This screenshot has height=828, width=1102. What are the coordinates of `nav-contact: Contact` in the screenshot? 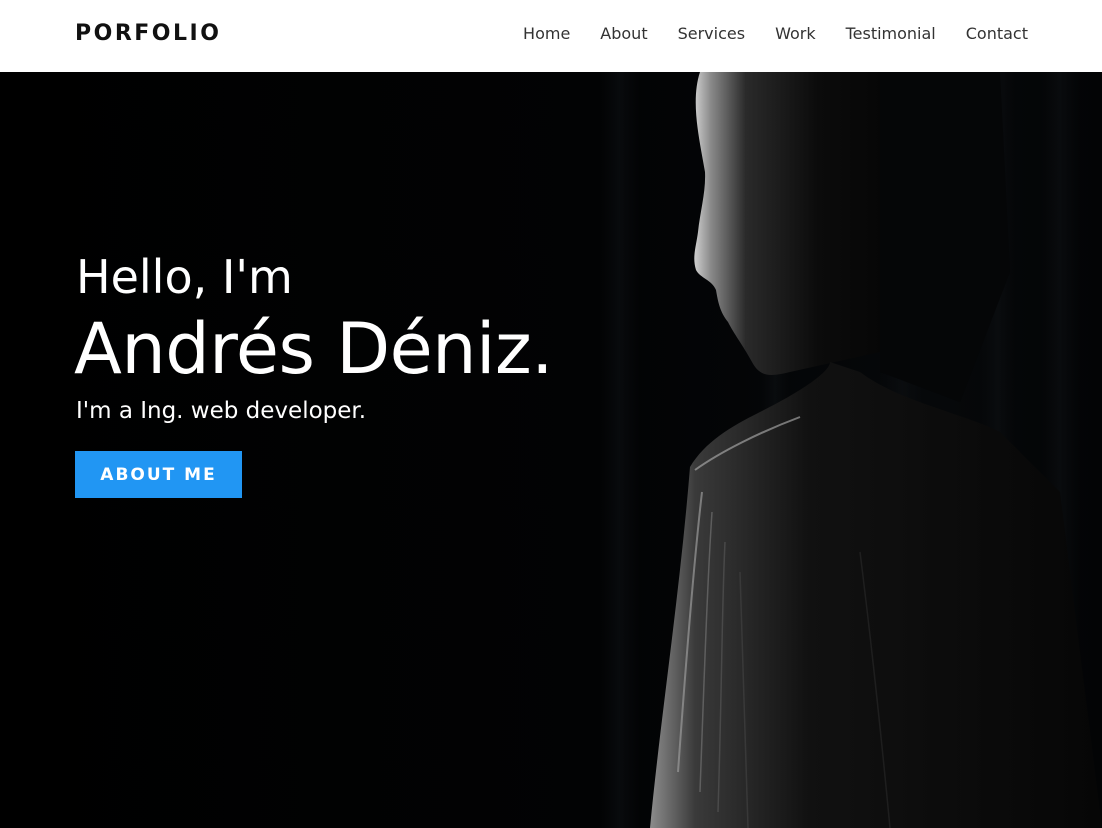 It's located at (997, 33).